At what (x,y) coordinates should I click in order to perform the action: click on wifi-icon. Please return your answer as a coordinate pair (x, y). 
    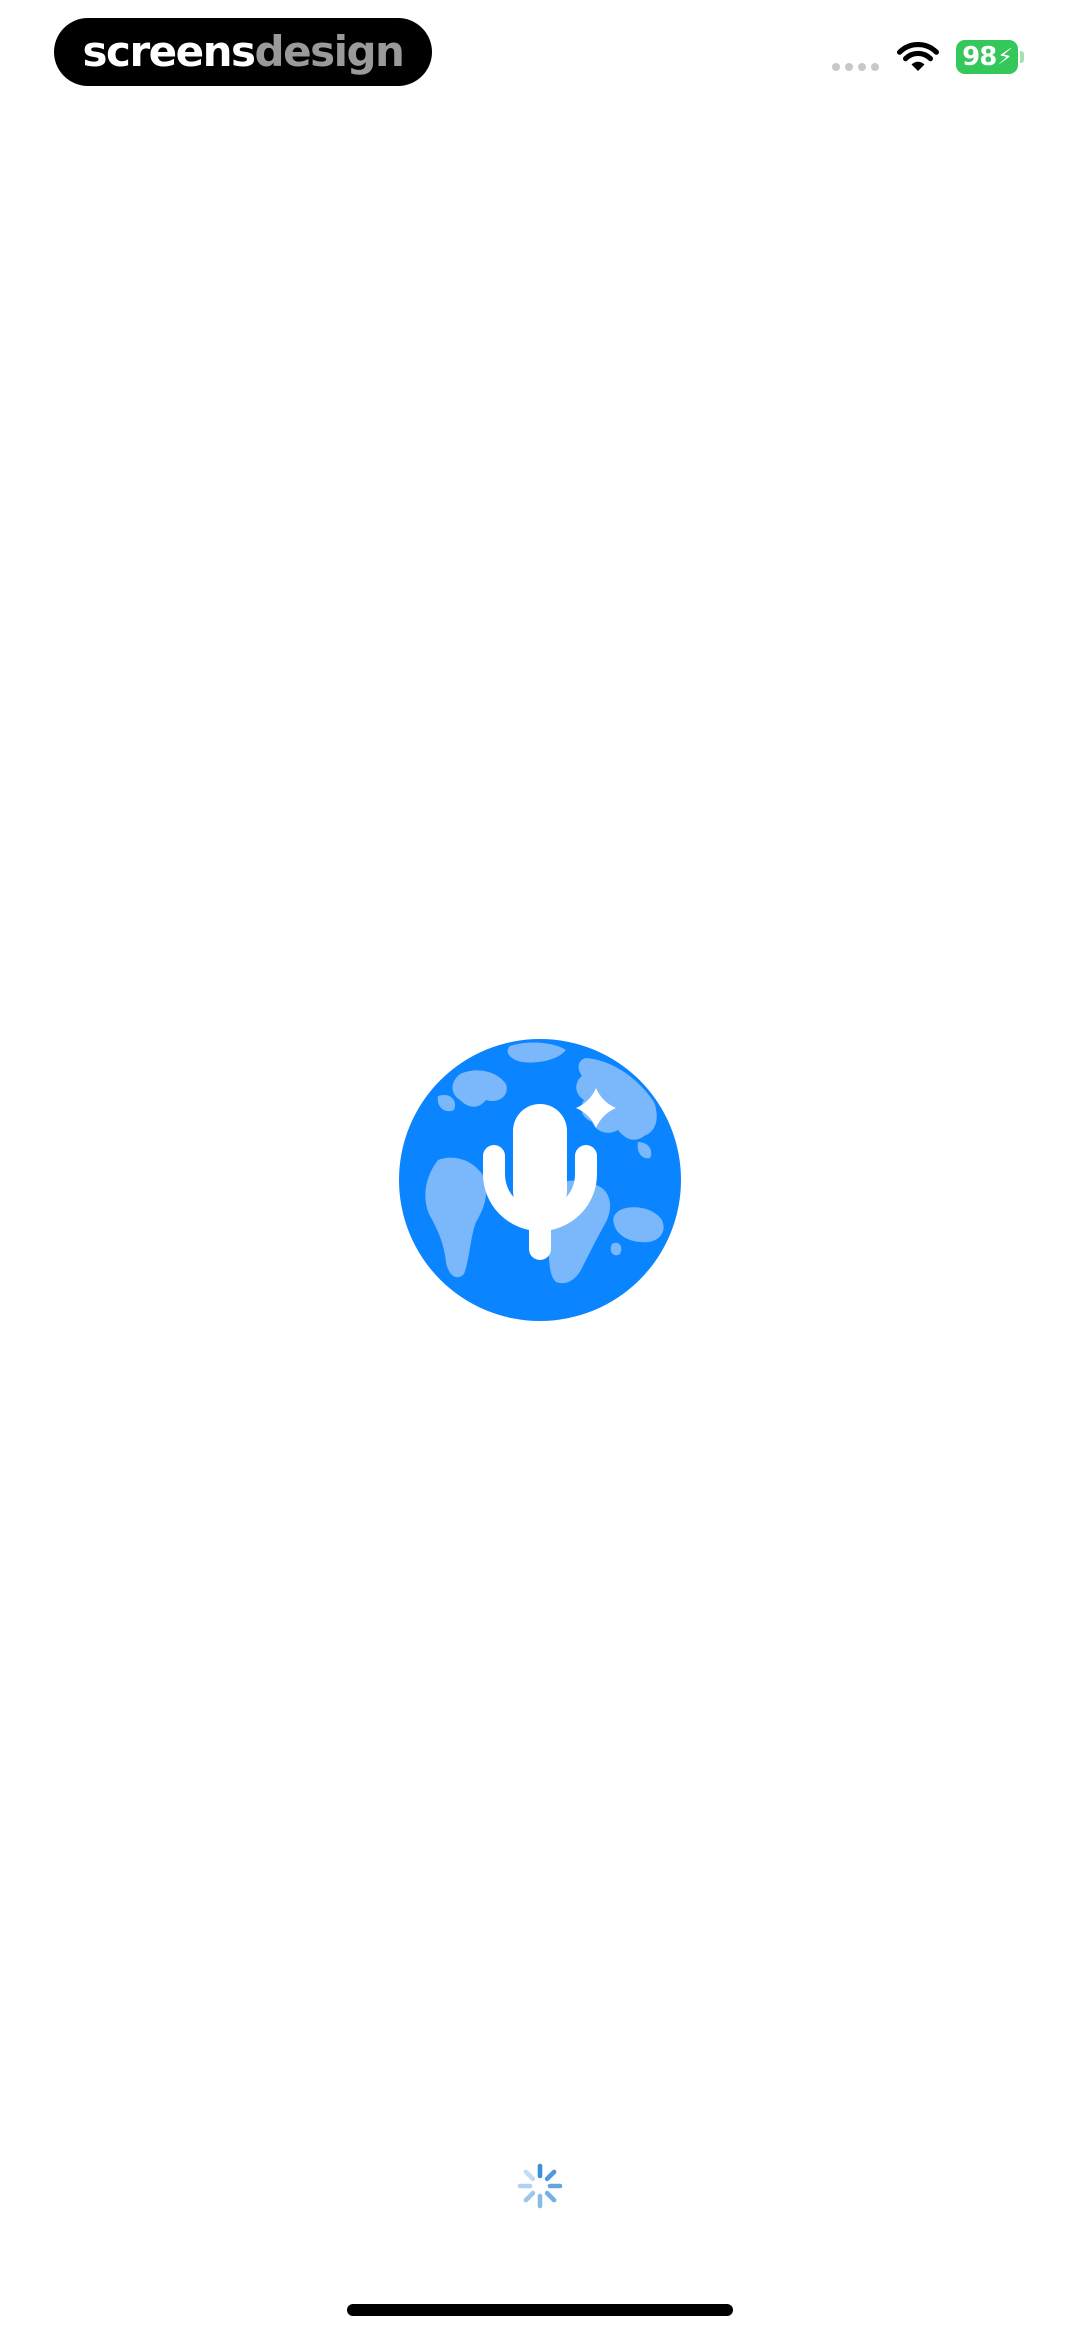
    Looking at the image, I should click on (918, 56).